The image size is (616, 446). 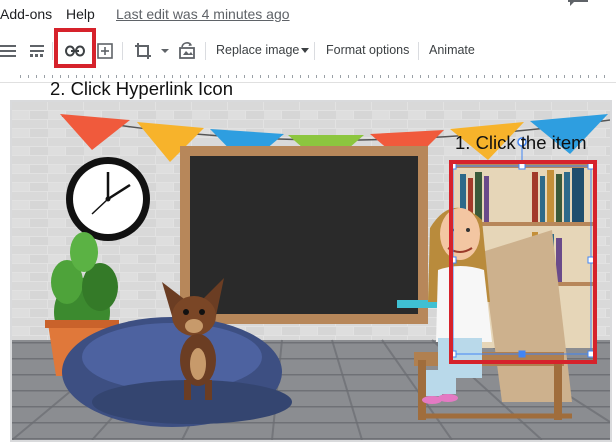 What do you see at coordinates (75, 48) in the screenshot?
I see `link-icon-highlight` at bounding box center [75, 48].